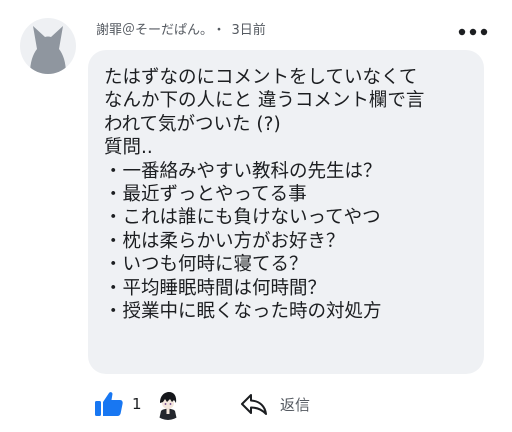  I want to click on anime-character-avatar, so click(168, 404).